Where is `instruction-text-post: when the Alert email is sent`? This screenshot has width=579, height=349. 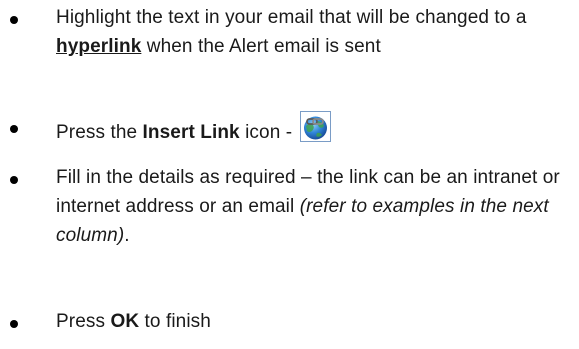
instruction-text-post: when the Alert email is sent is located at coordinates (261, 46).